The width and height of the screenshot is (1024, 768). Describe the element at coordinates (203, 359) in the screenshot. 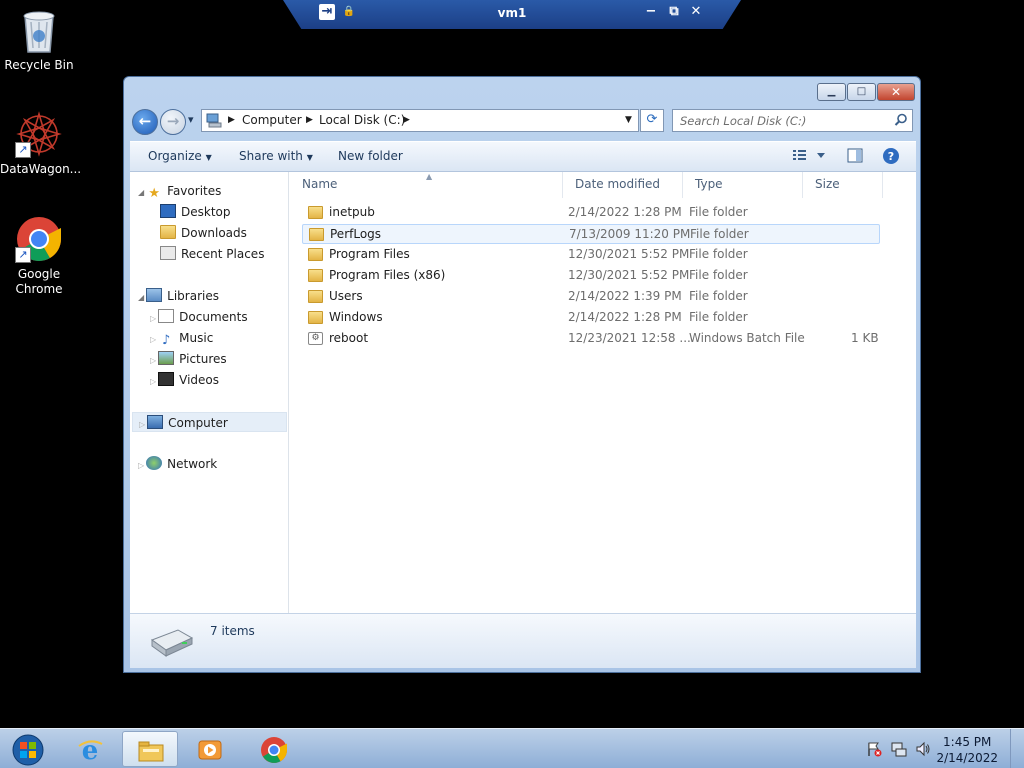

I see `nav-pictures-label: Pictures` at that location.